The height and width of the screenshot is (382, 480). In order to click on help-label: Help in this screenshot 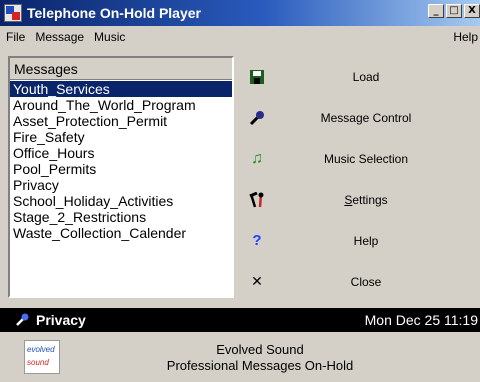, I will do `click(366, 240)`.